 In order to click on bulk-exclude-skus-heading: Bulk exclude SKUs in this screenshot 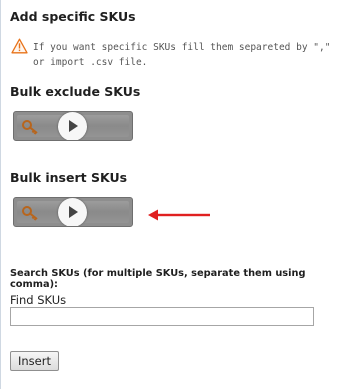, I will do `click(75, 91)`.